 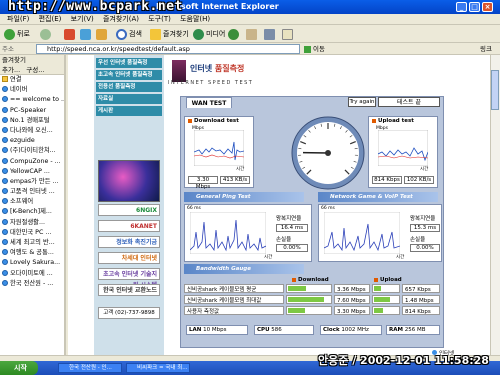 What do you see at coordinates (362, 102) in the screenshot?
I see `try-again-button: Try again` at bounding box center [362, 102].